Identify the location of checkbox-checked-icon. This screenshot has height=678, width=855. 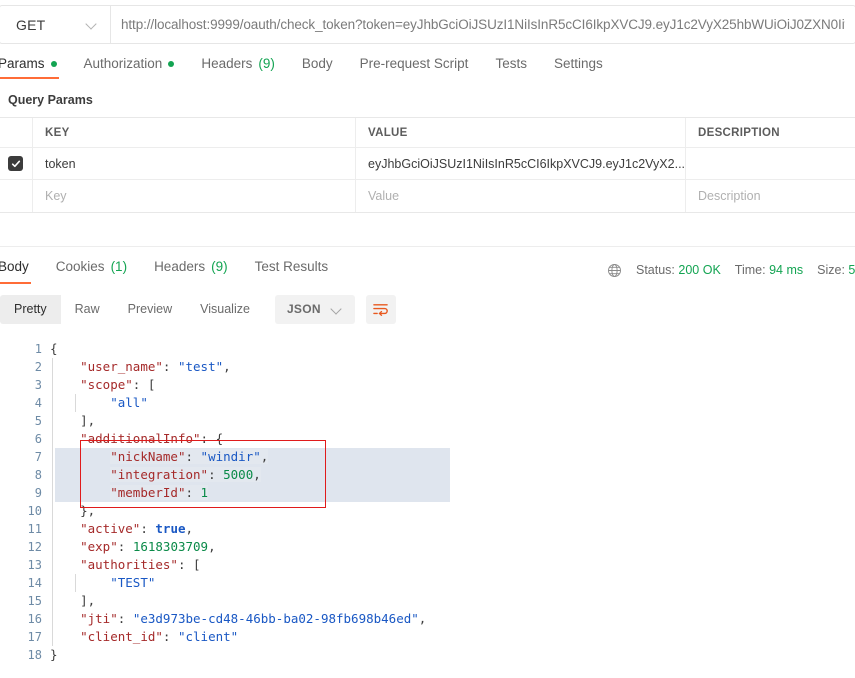
(15, 163).